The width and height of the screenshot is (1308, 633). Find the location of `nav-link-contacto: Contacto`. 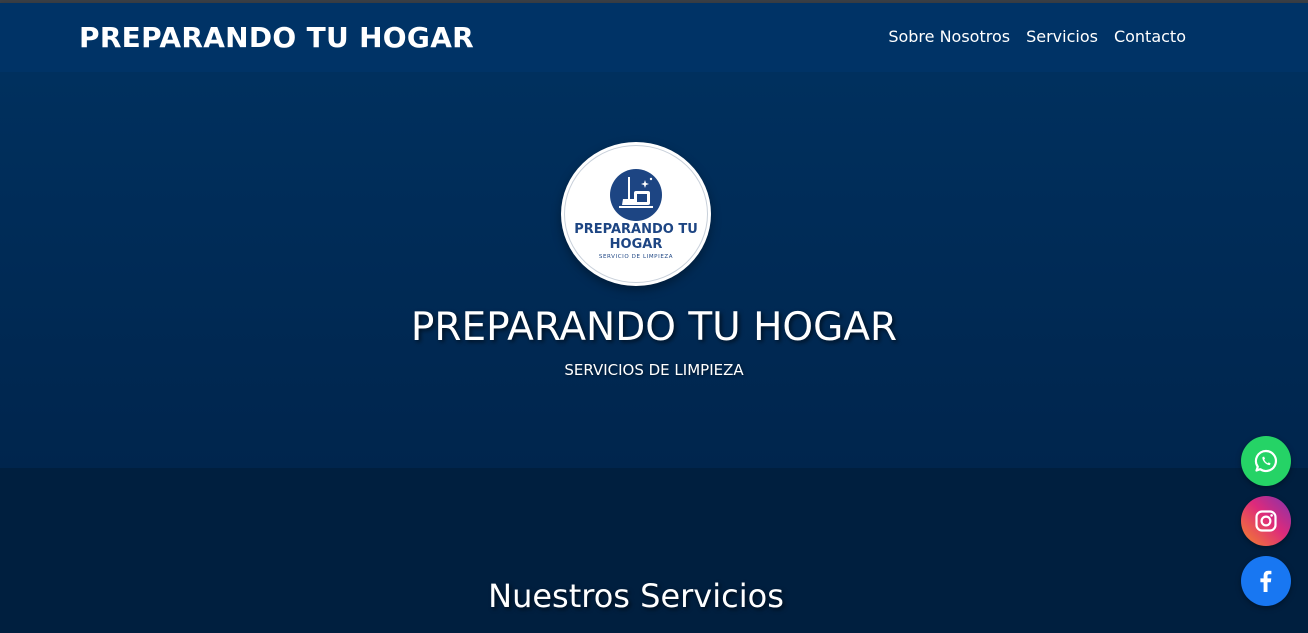

nav-link-contacto: Contacto is located at coordinates (1150, 36).